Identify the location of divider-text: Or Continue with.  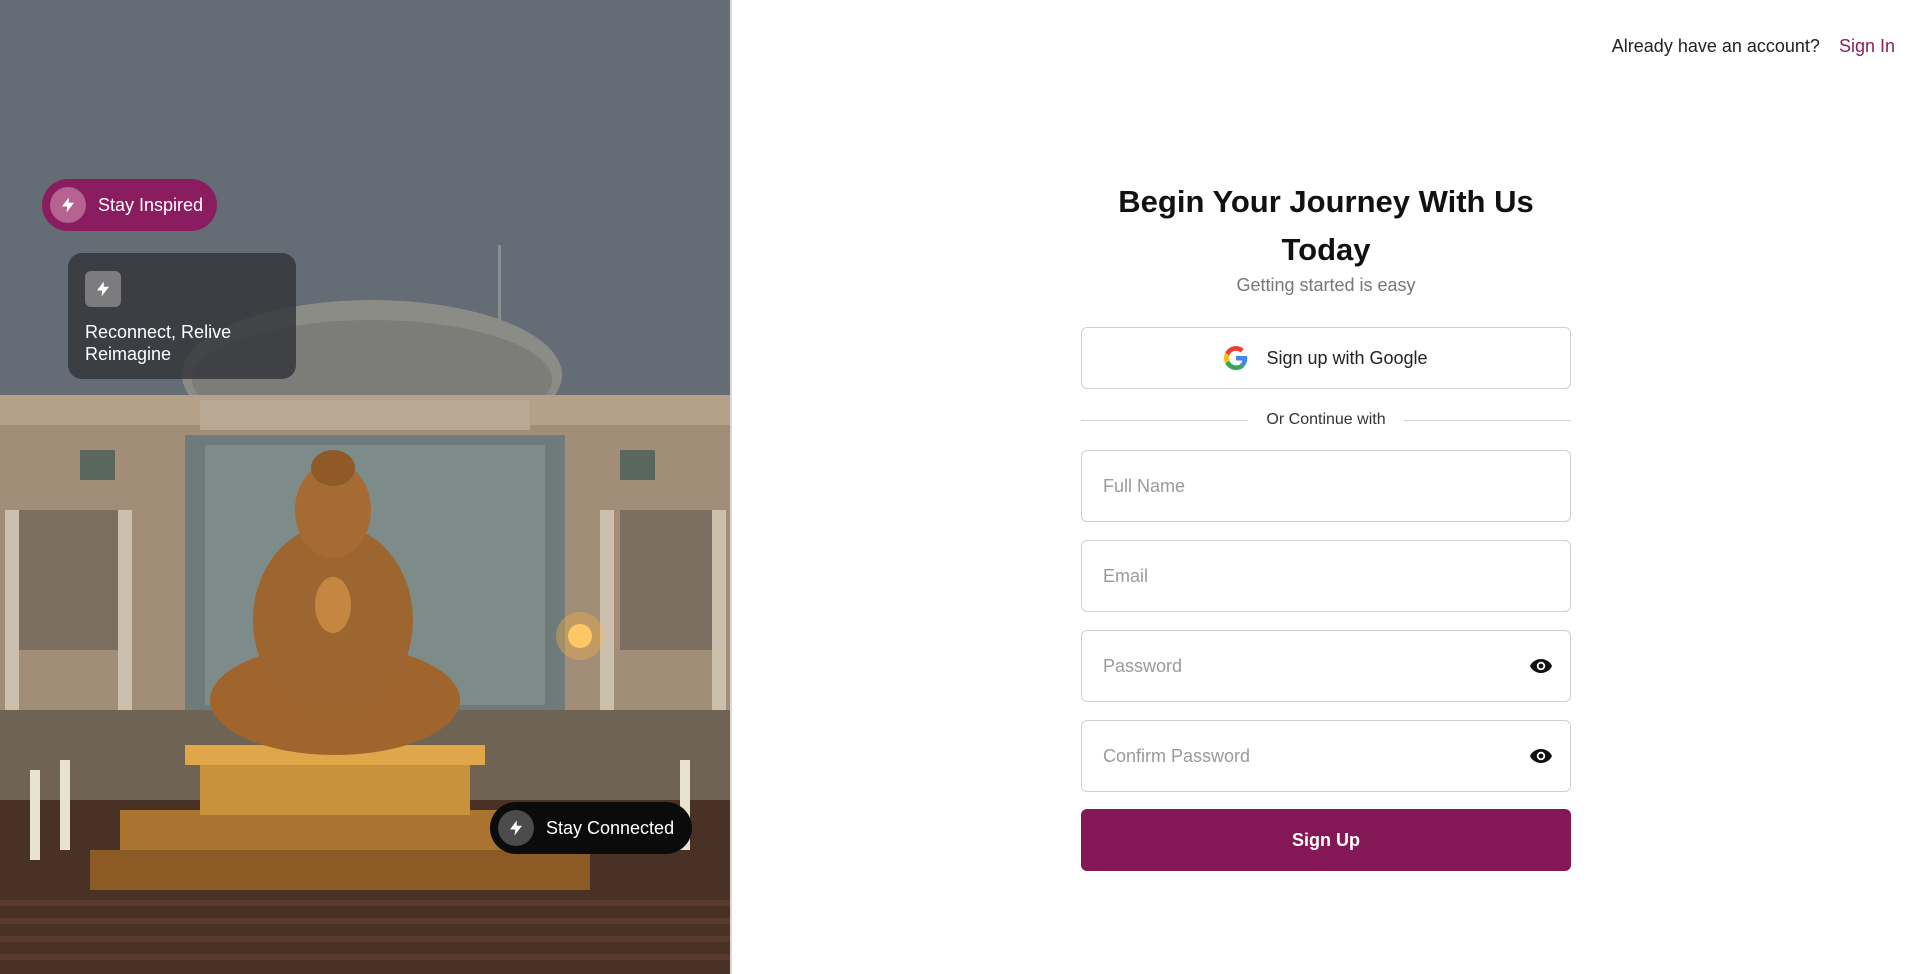
(1326, 419).